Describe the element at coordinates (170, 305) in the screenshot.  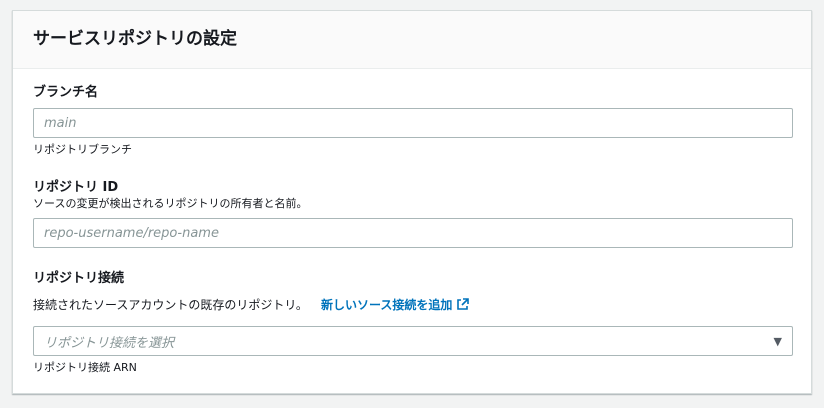
I see `repo-connection-description: 接続されたソースアカウントの既存のリポジトリ。` at that location.